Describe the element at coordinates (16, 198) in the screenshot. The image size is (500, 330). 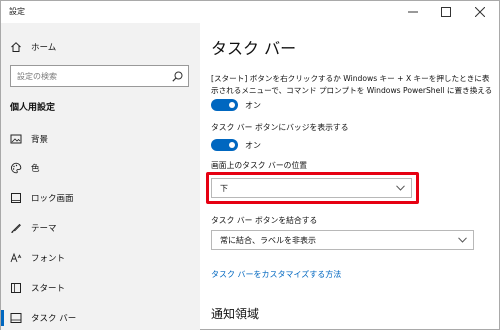
I see `lock-screen-icon` at that location.